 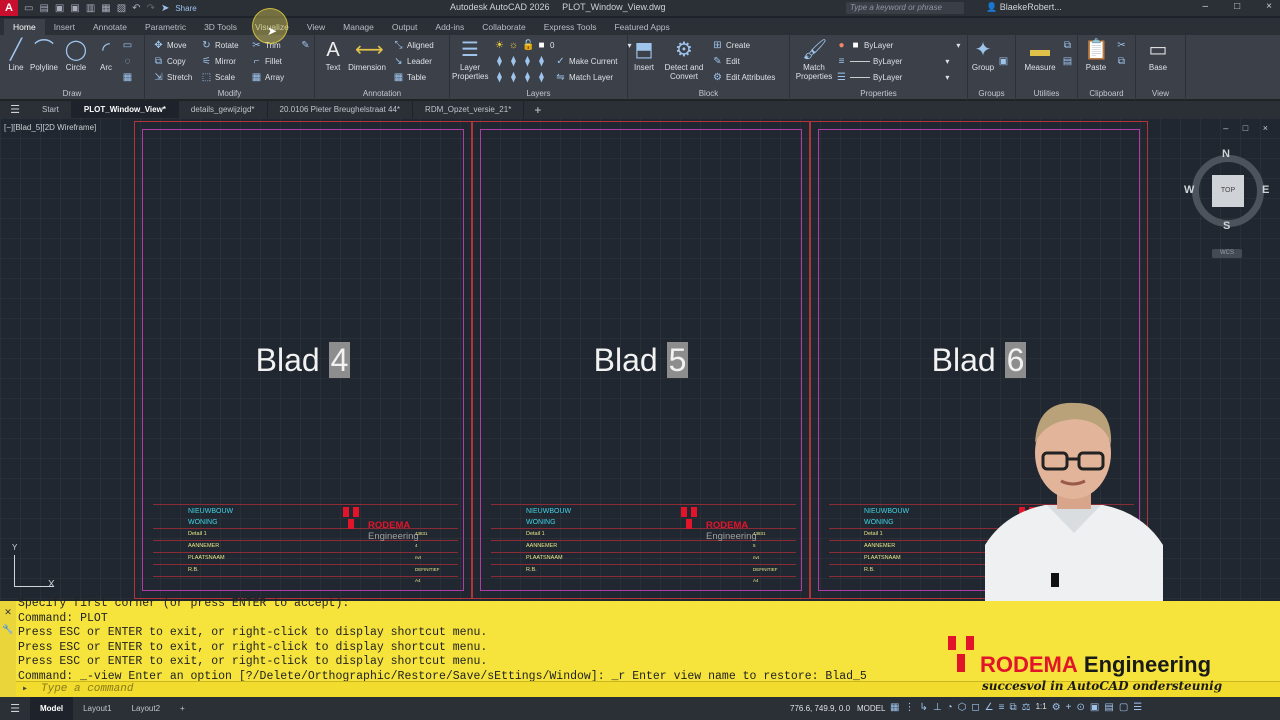 I want to click on linetype-dropdown: ☰ ByLayer ▾, so click(x=892, y=77).